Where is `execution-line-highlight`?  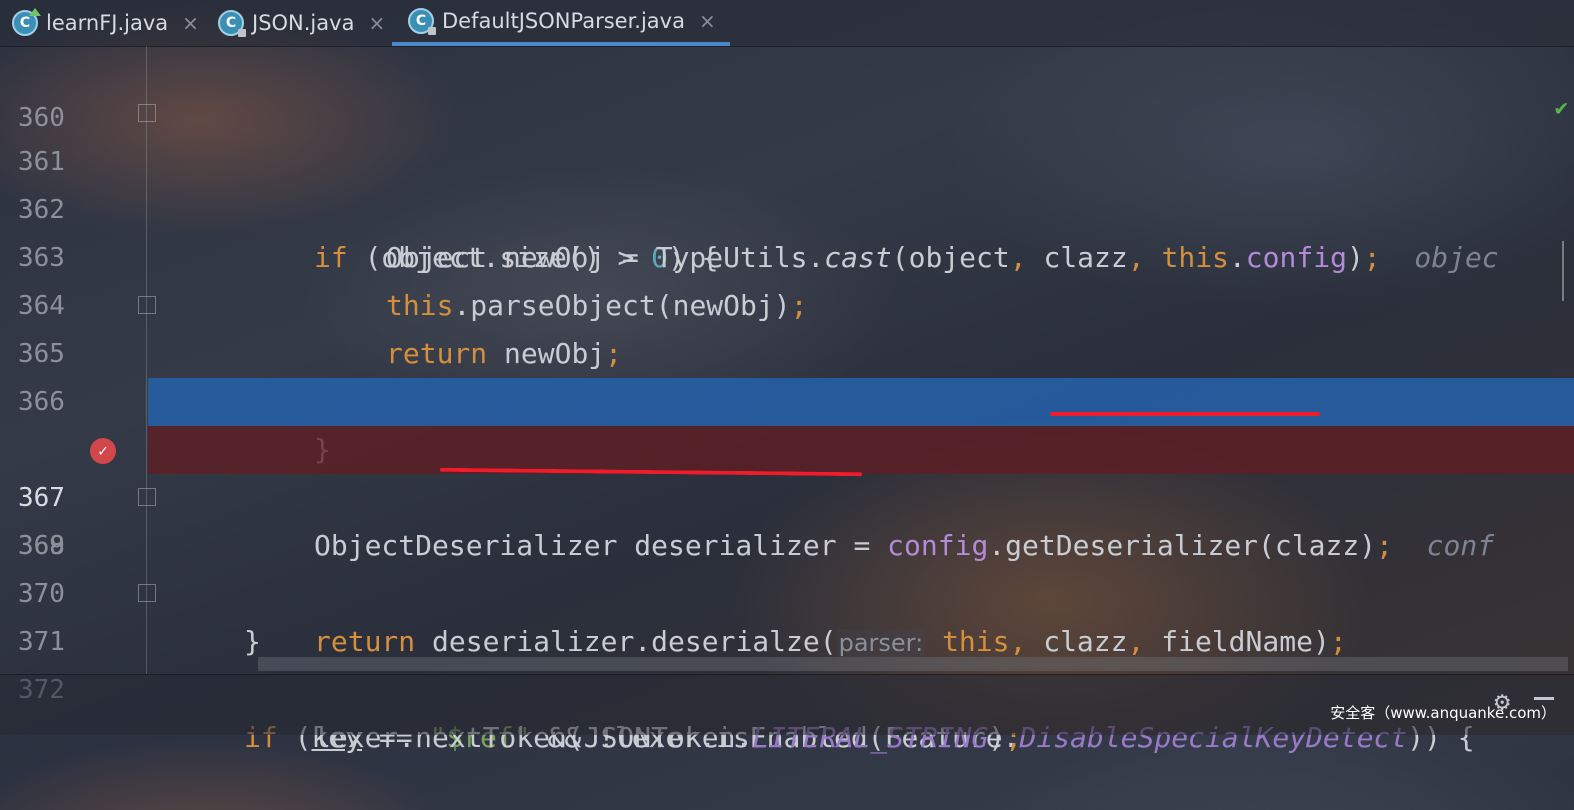 execution-line-highlight is located at coordinates (861, 402).